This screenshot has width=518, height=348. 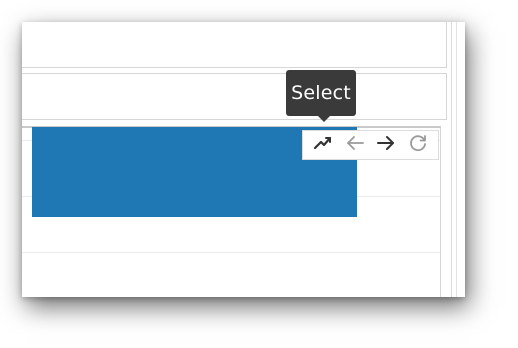 I want to click on tooltip-arrow, so click(x=324, y=119).